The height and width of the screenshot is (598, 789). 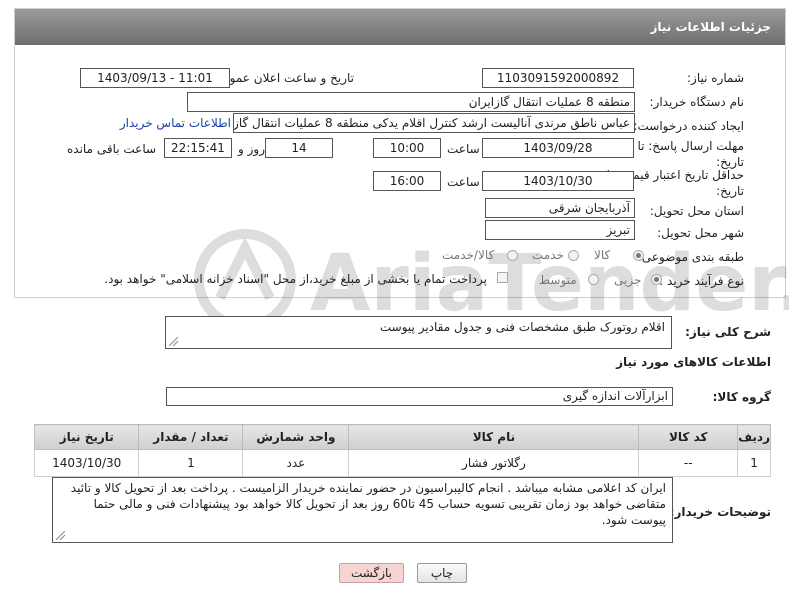 What do you see at coordinates (112, 149) in the screenshot?
I see `remaining-time-label: ساعت باقی مانده` at bounding box center [112, 149].